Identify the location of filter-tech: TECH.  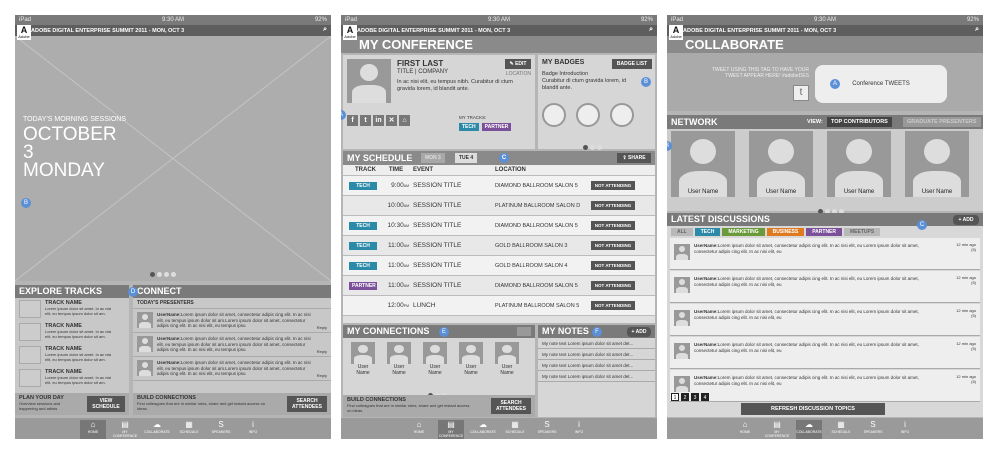
(707, 232).